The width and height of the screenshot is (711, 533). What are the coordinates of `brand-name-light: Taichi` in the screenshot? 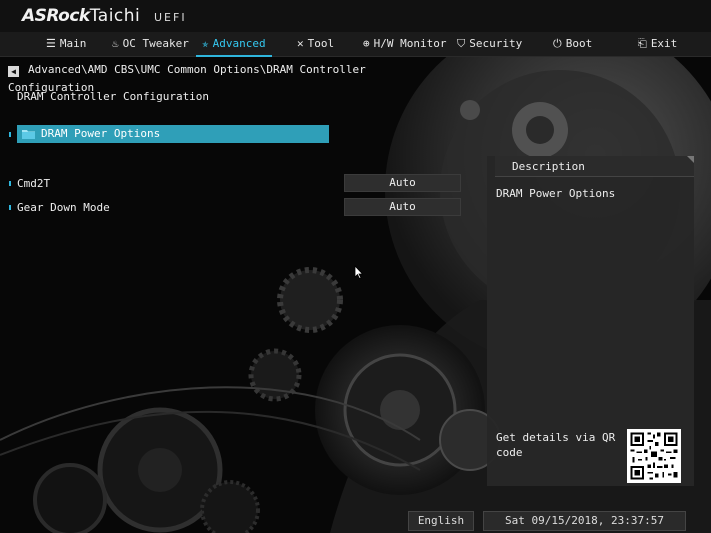 It's located at (115, 16).